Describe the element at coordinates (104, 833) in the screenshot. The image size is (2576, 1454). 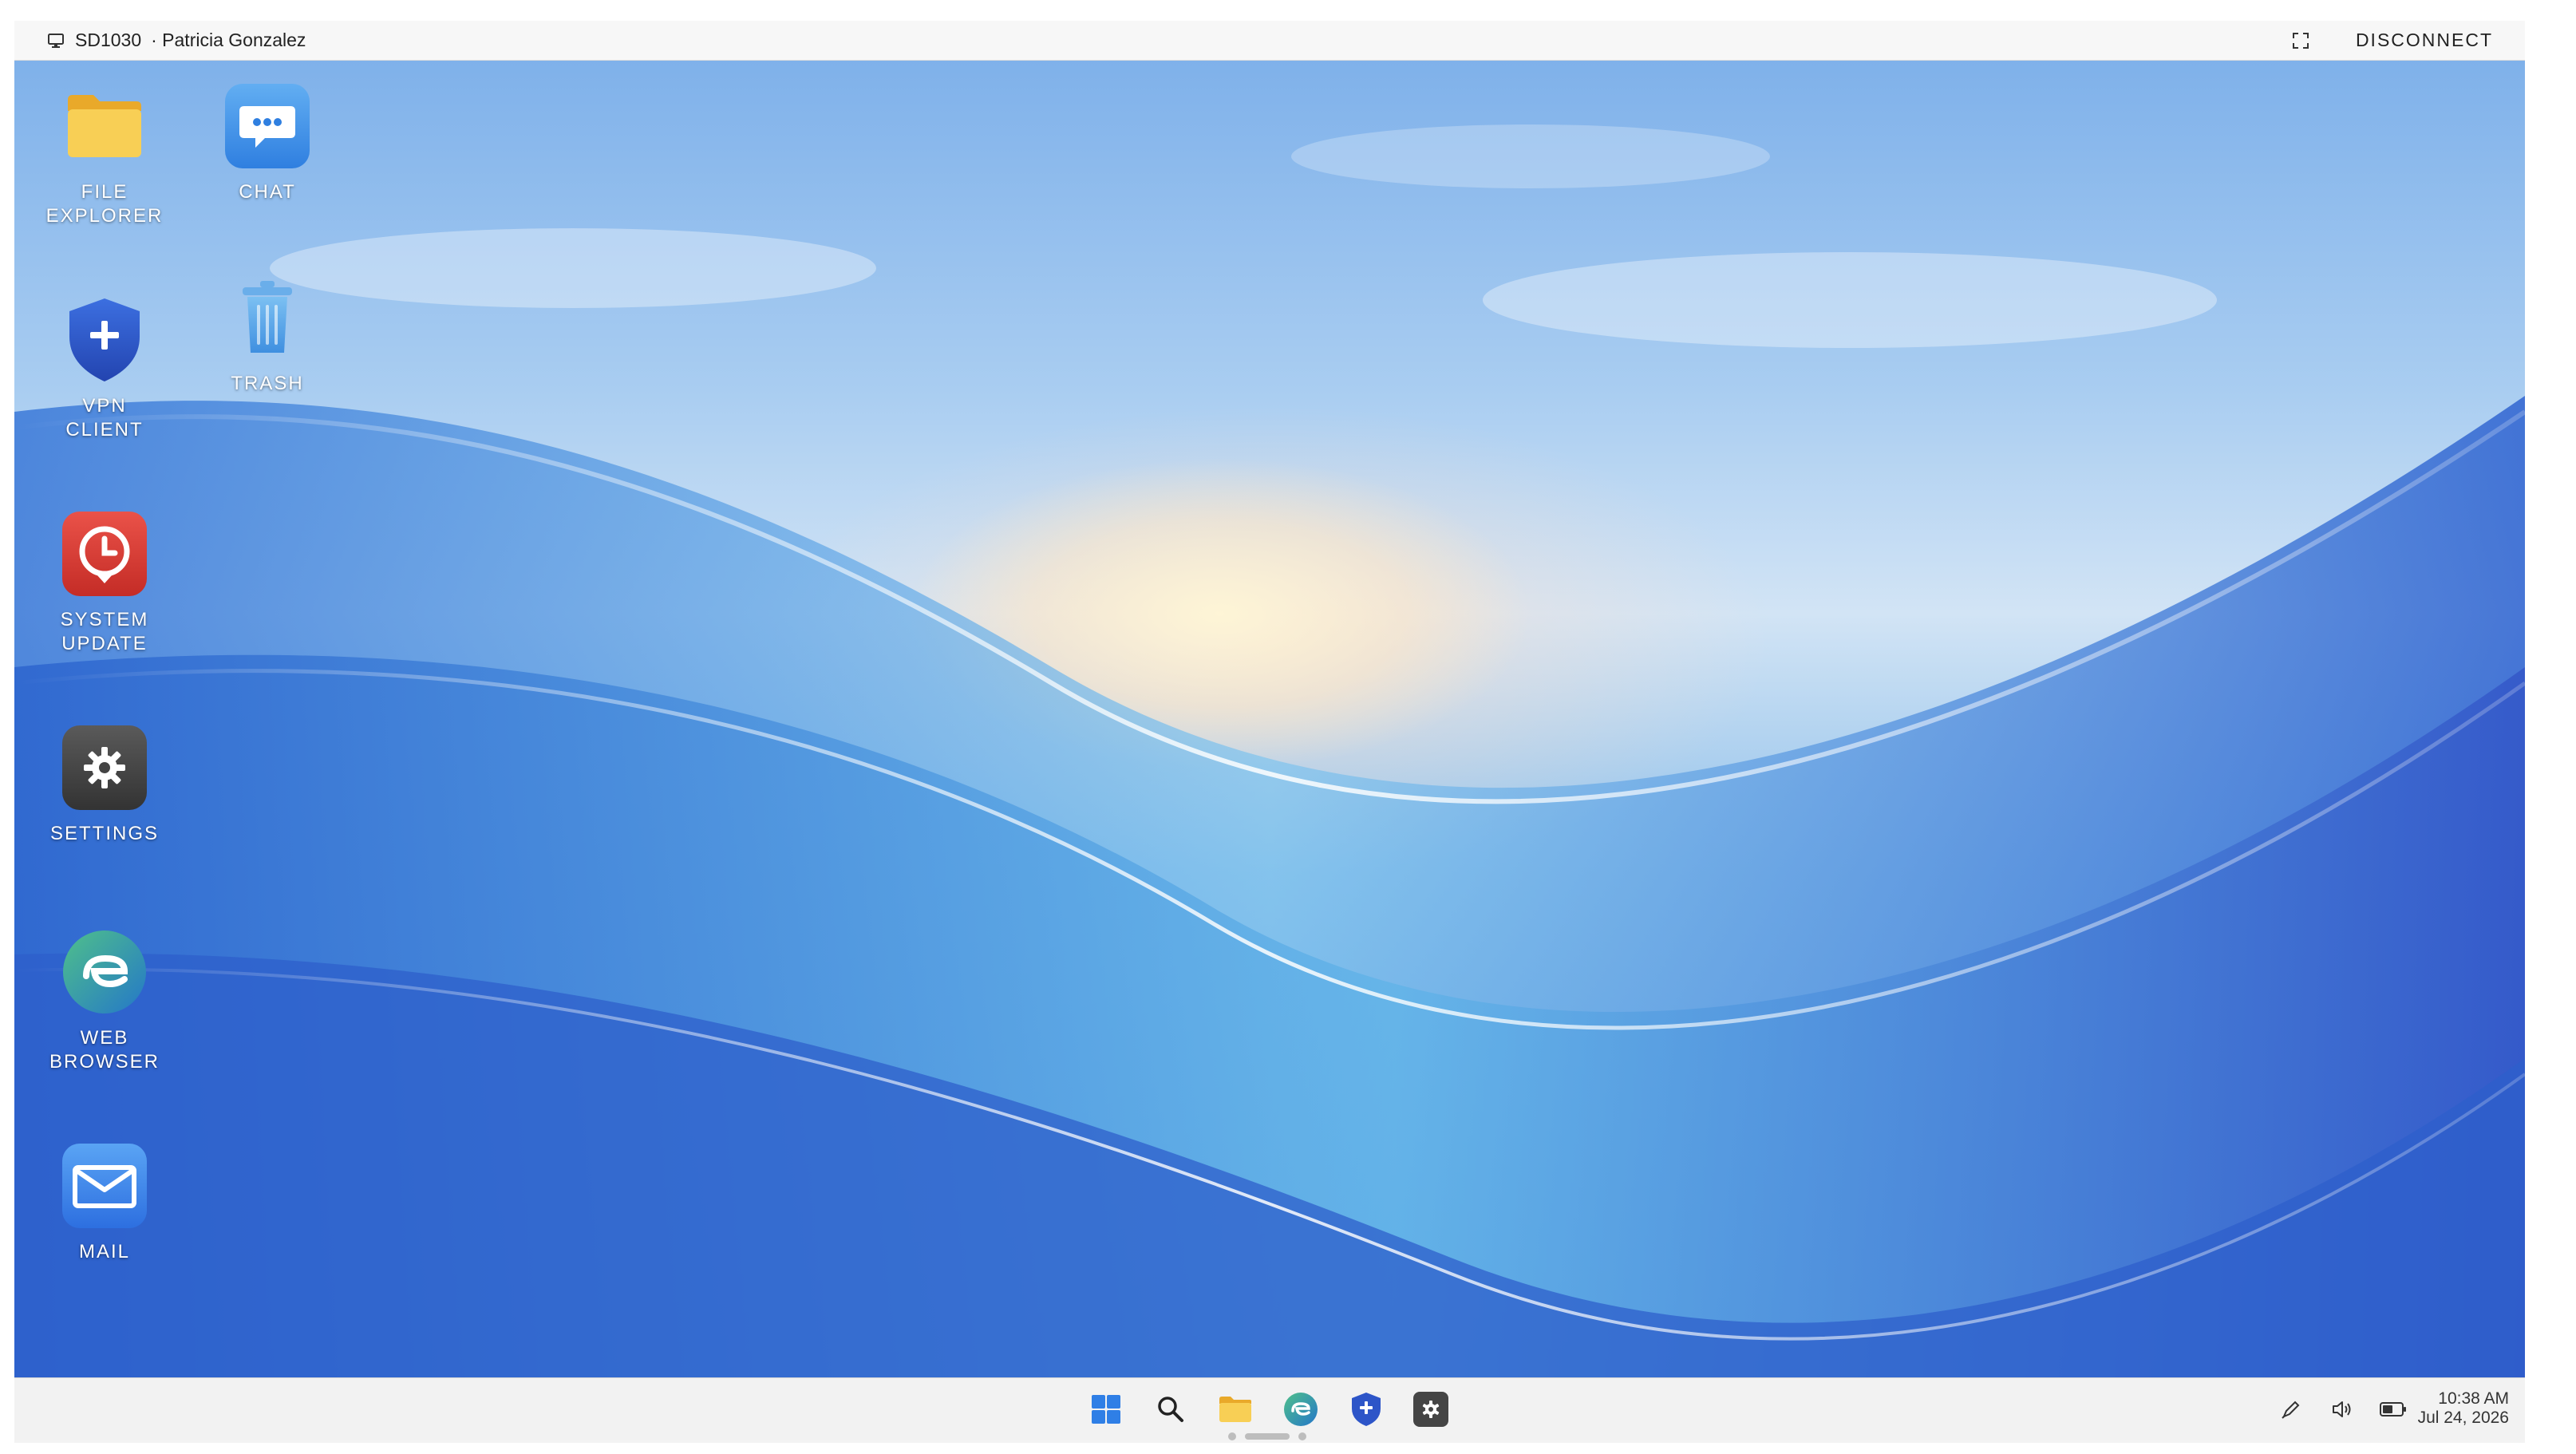
I see `desktop-icon-label: SETTINGS` at that location.